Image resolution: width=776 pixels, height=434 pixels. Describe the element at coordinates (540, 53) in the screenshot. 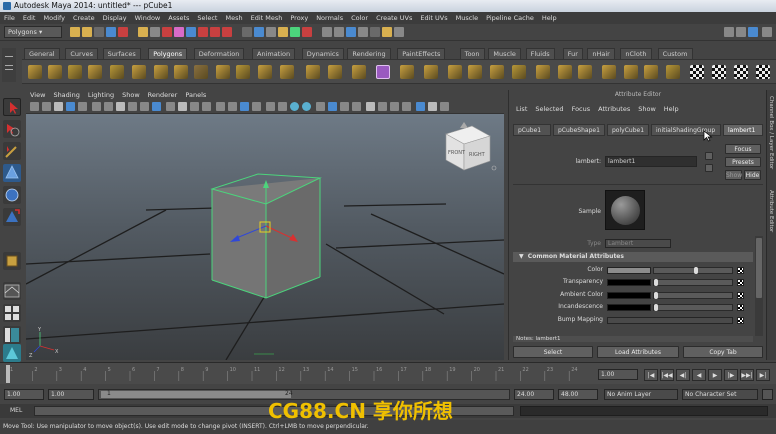

I see `shelf-tab-fluids: Fluids` at that location.